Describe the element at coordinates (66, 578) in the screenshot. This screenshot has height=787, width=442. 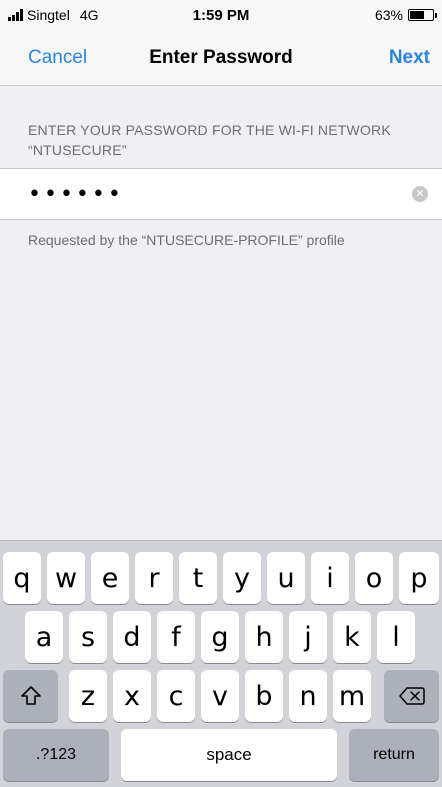
I see `key-w: w` at that location.